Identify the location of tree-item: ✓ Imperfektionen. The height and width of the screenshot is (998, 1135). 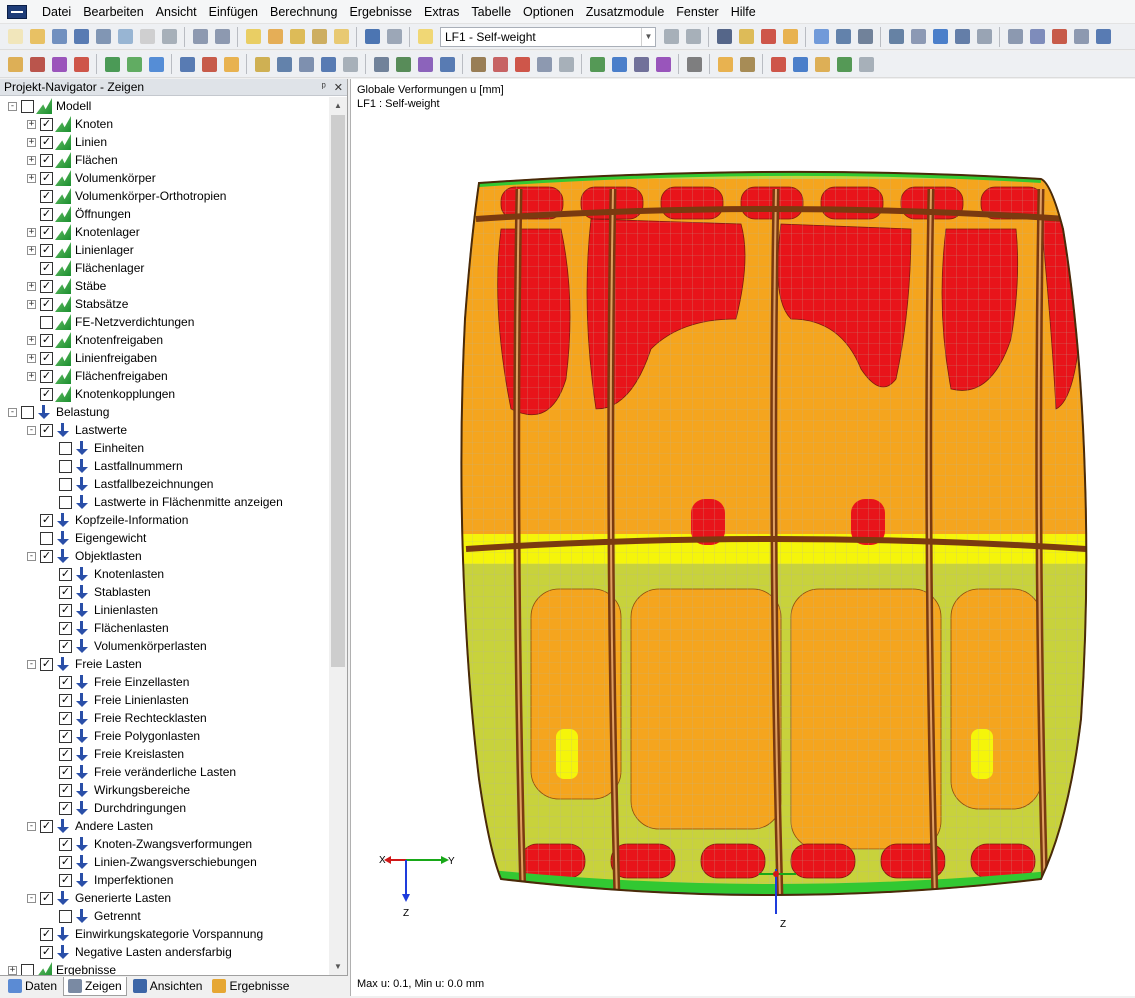
(109, 880).